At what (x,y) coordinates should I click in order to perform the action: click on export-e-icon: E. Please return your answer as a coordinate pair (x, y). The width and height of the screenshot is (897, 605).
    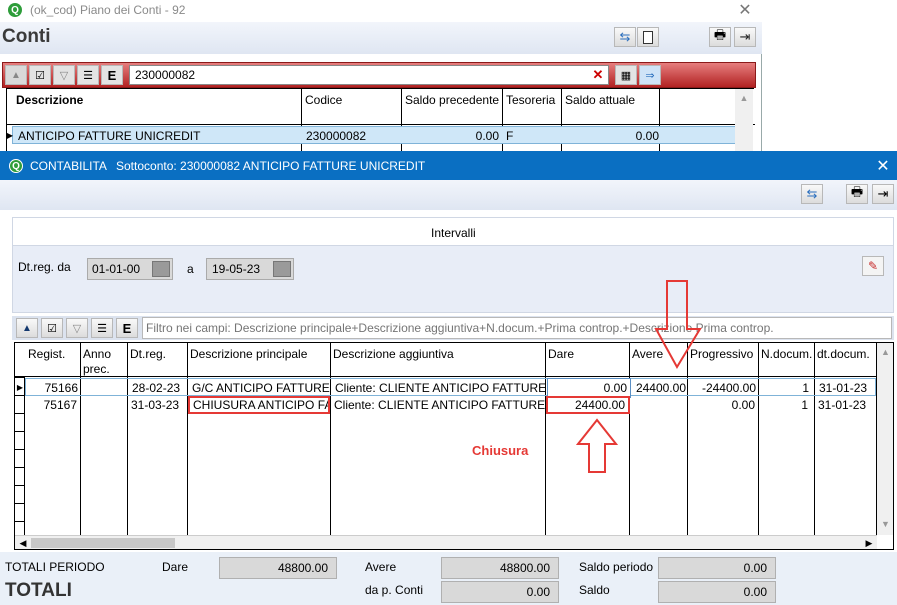
    Looking at the image, I should click on (112, 75).